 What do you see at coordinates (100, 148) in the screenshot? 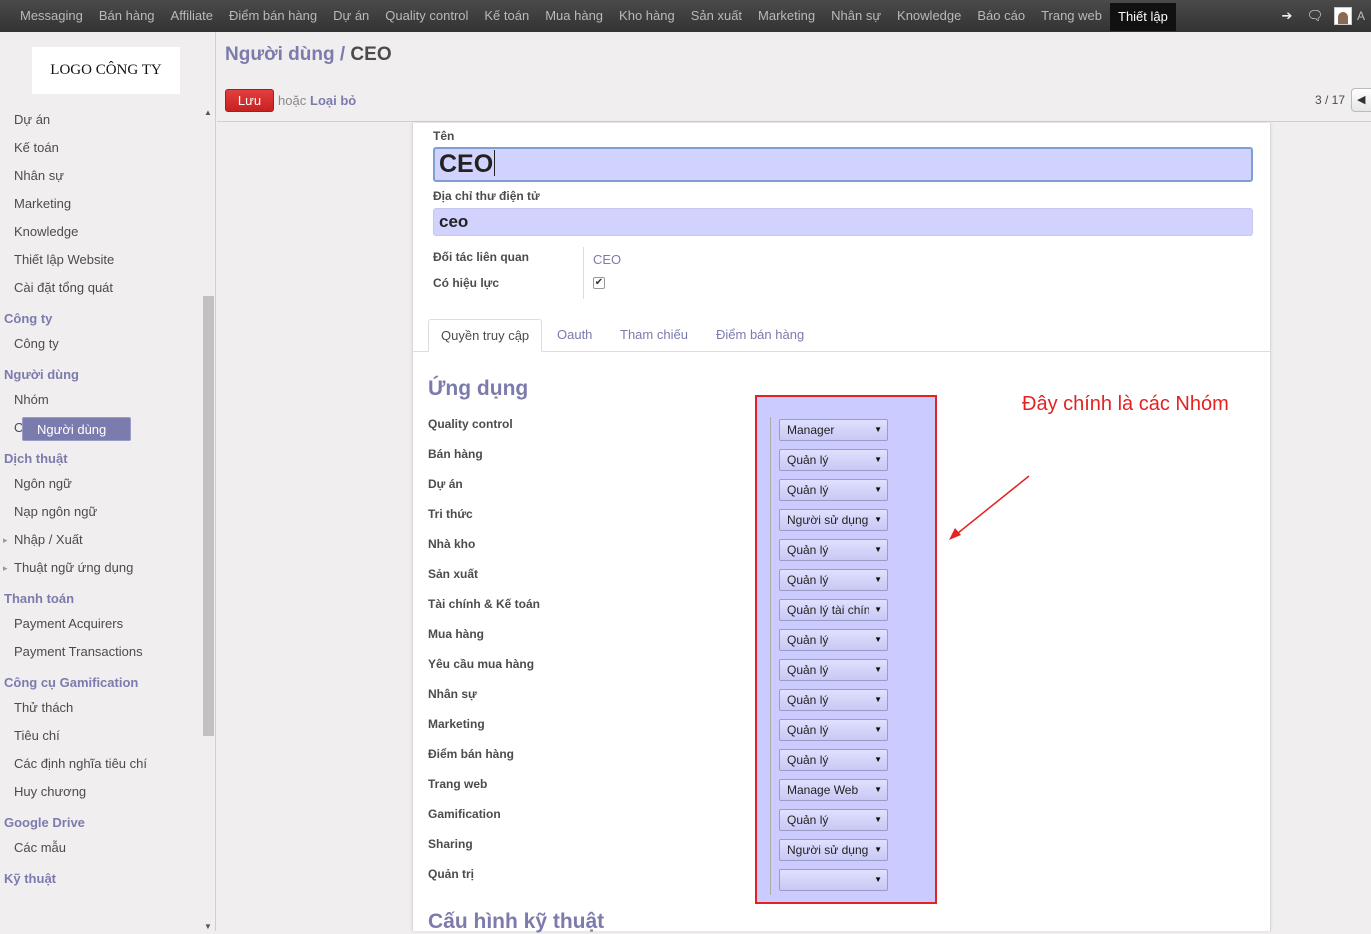
I see `sidebar-item: Kế toán` at bounding box center [100, 148].